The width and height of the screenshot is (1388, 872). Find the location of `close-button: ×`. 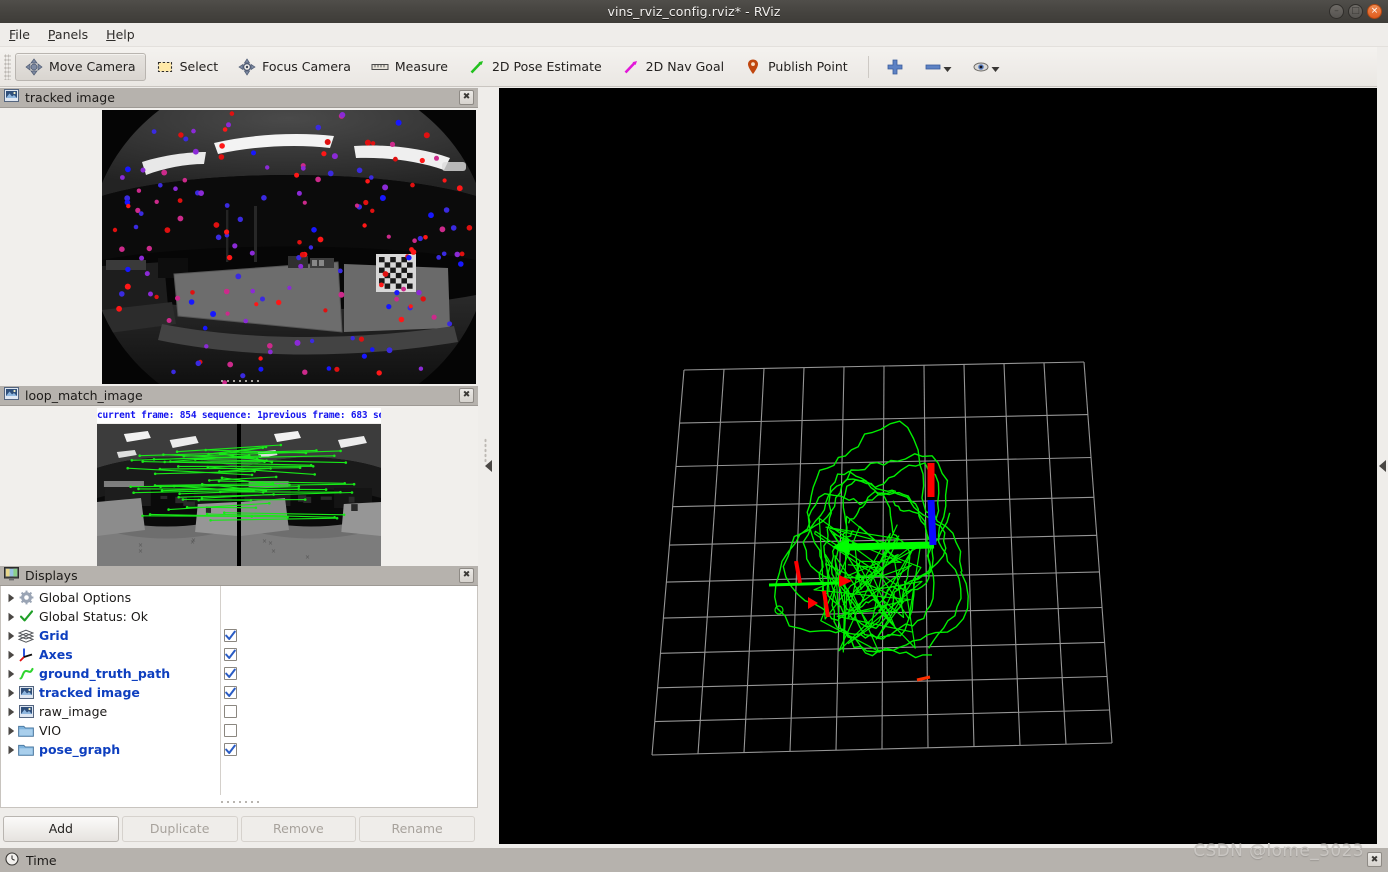

close-button: × is located at coordinates (1374, 11).